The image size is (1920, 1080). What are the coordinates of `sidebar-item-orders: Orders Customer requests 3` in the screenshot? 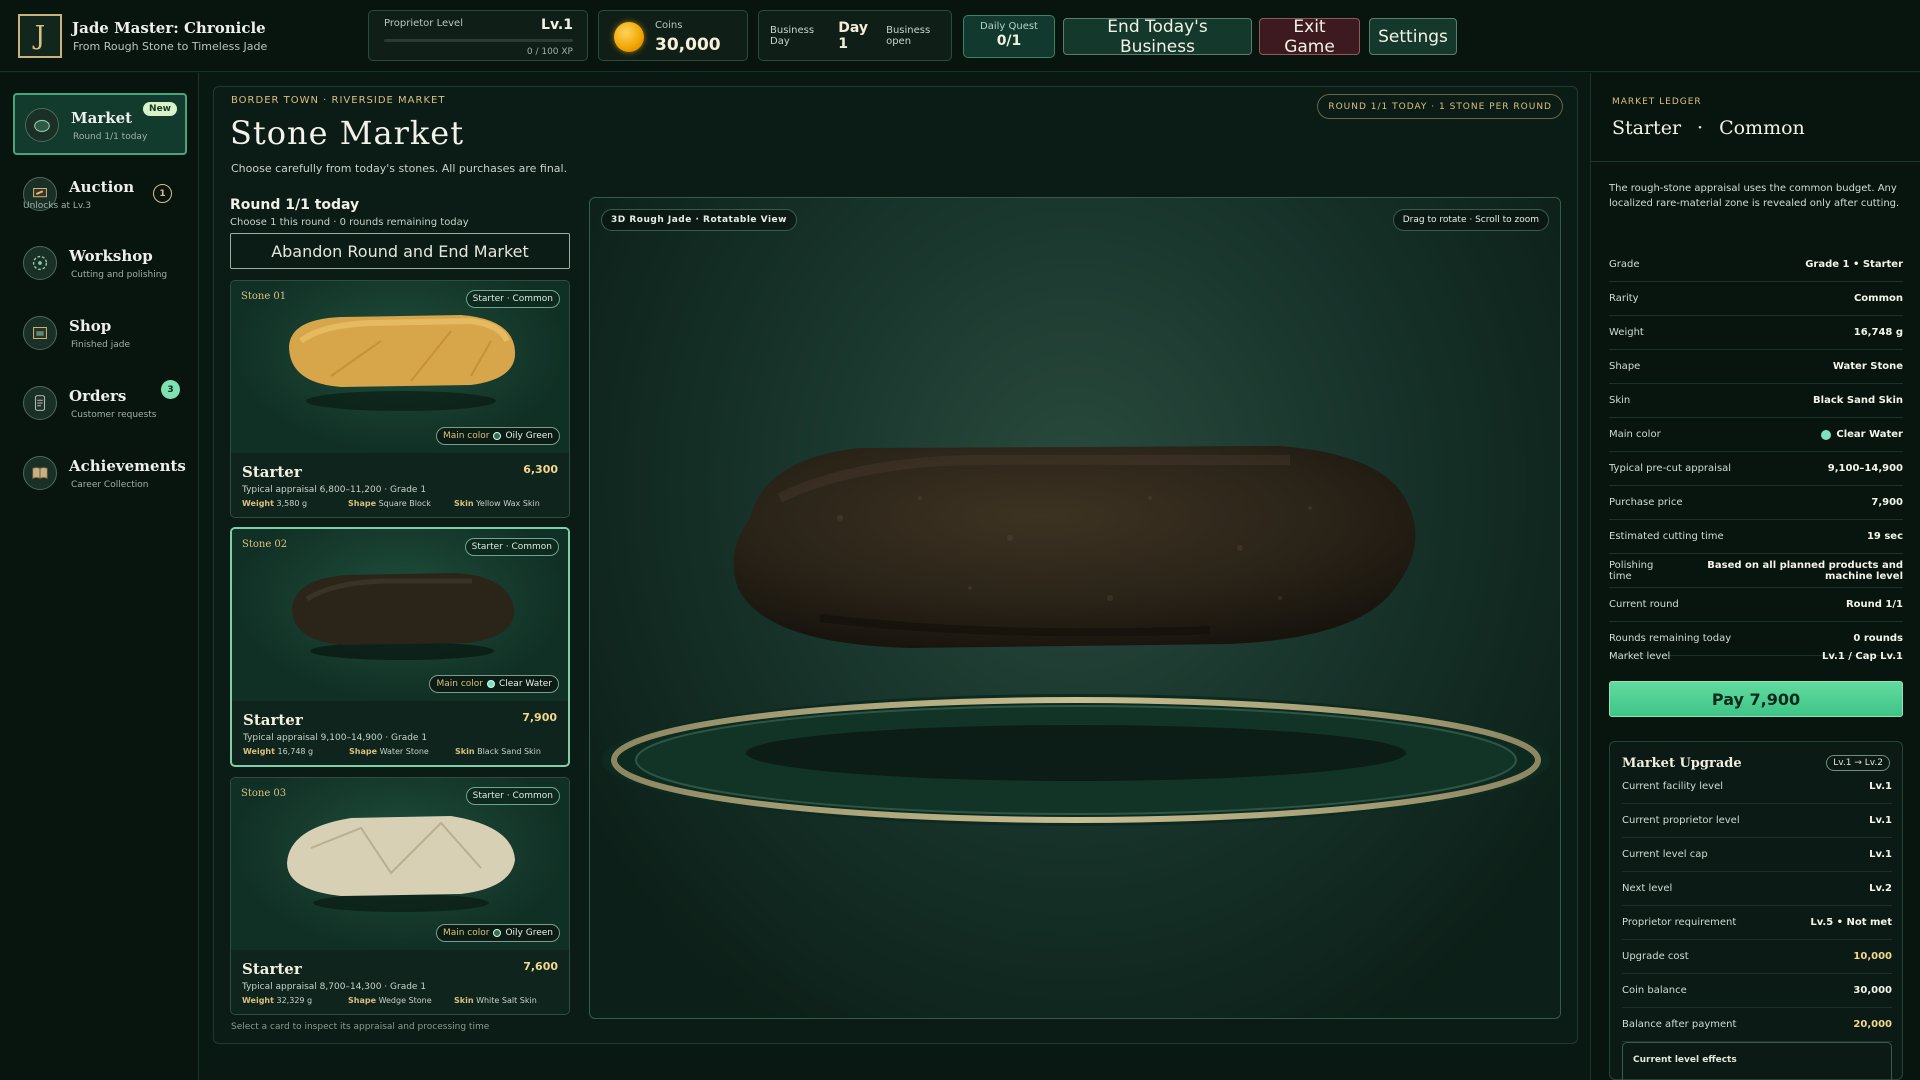 It's located at (100, 404).